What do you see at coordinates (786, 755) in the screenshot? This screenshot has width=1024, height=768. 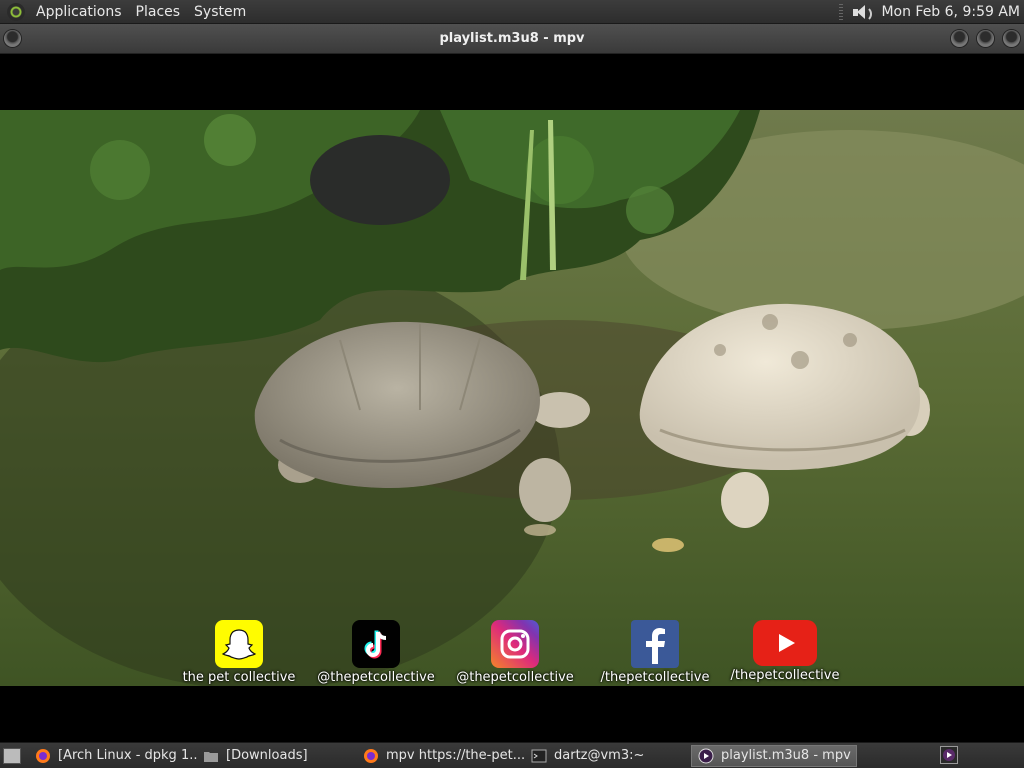 I see `task-label: playlist.m3u8 - mpv` at bounding box center [786, 755].